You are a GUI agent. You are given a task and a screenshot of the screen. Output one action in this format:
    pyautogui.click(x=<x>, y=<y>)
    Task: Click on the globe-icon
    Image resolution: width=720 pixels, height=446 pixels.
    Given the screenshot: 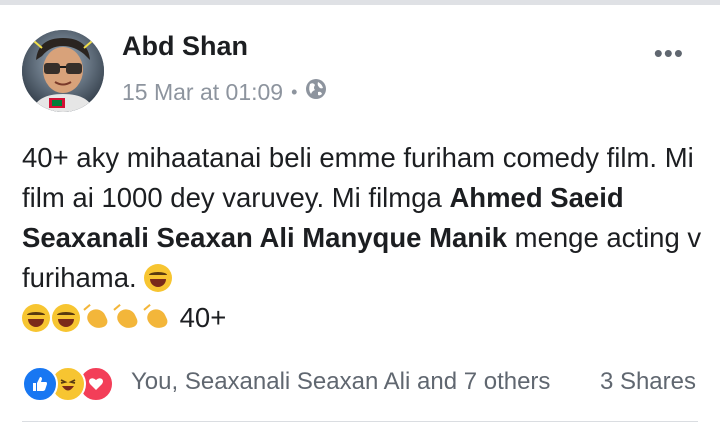 What is the action you would take?
    pyautogui.click(x=316, y=92)
    